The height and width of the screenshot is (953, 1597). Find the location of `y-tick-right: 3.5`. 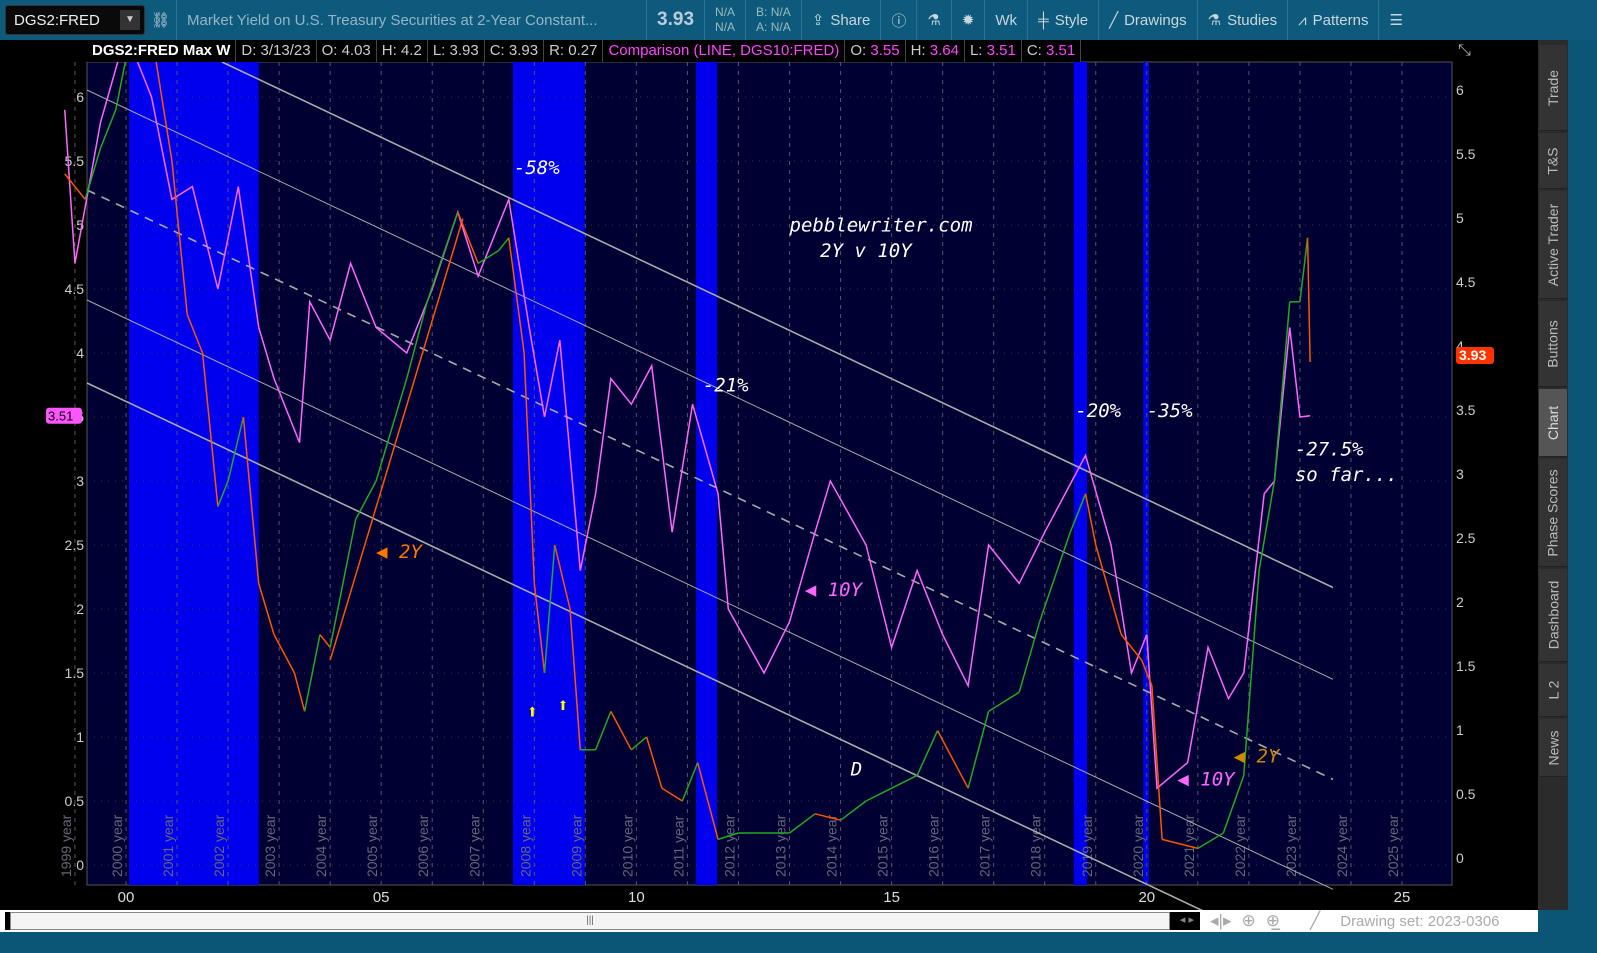

y-tick-right: 3.5 is located at coordinates (1466, 410).